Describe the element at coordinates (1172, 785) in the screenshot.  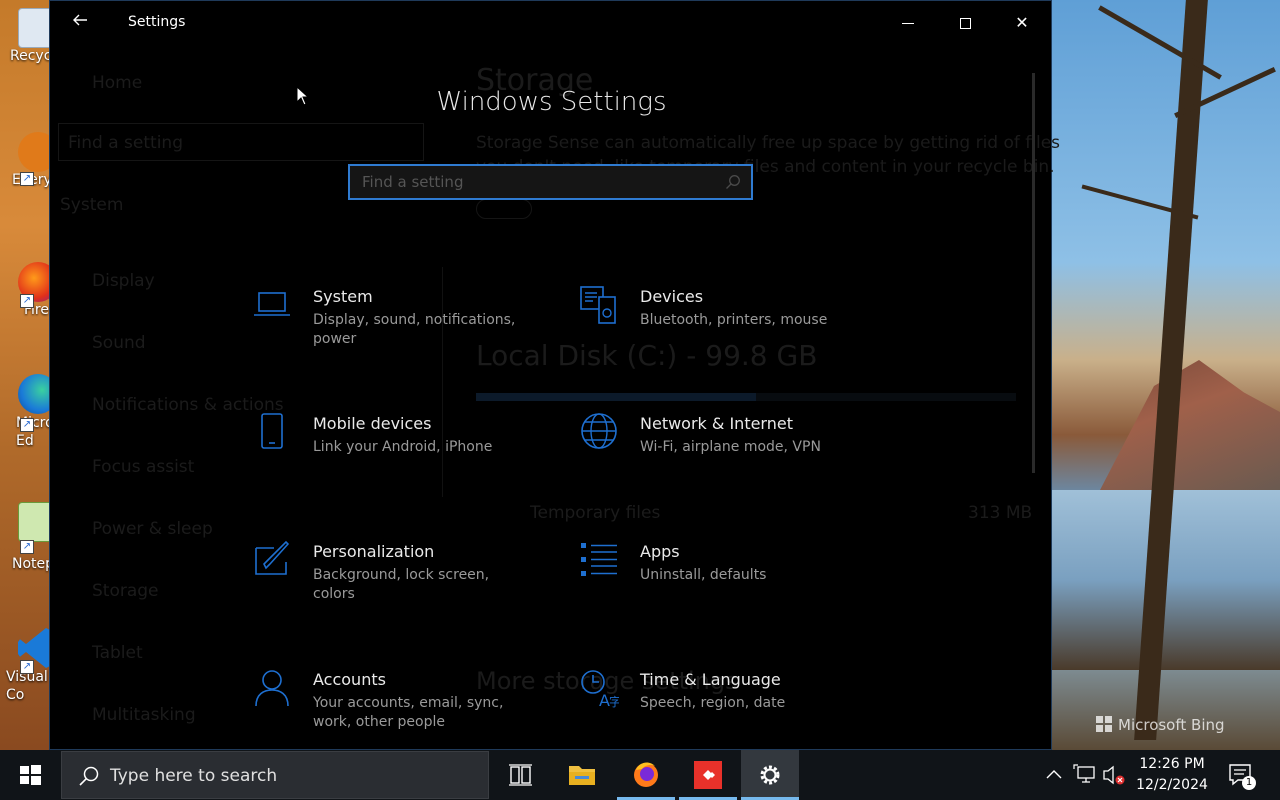
I see `clock-date: 12/2/2024` at that location.